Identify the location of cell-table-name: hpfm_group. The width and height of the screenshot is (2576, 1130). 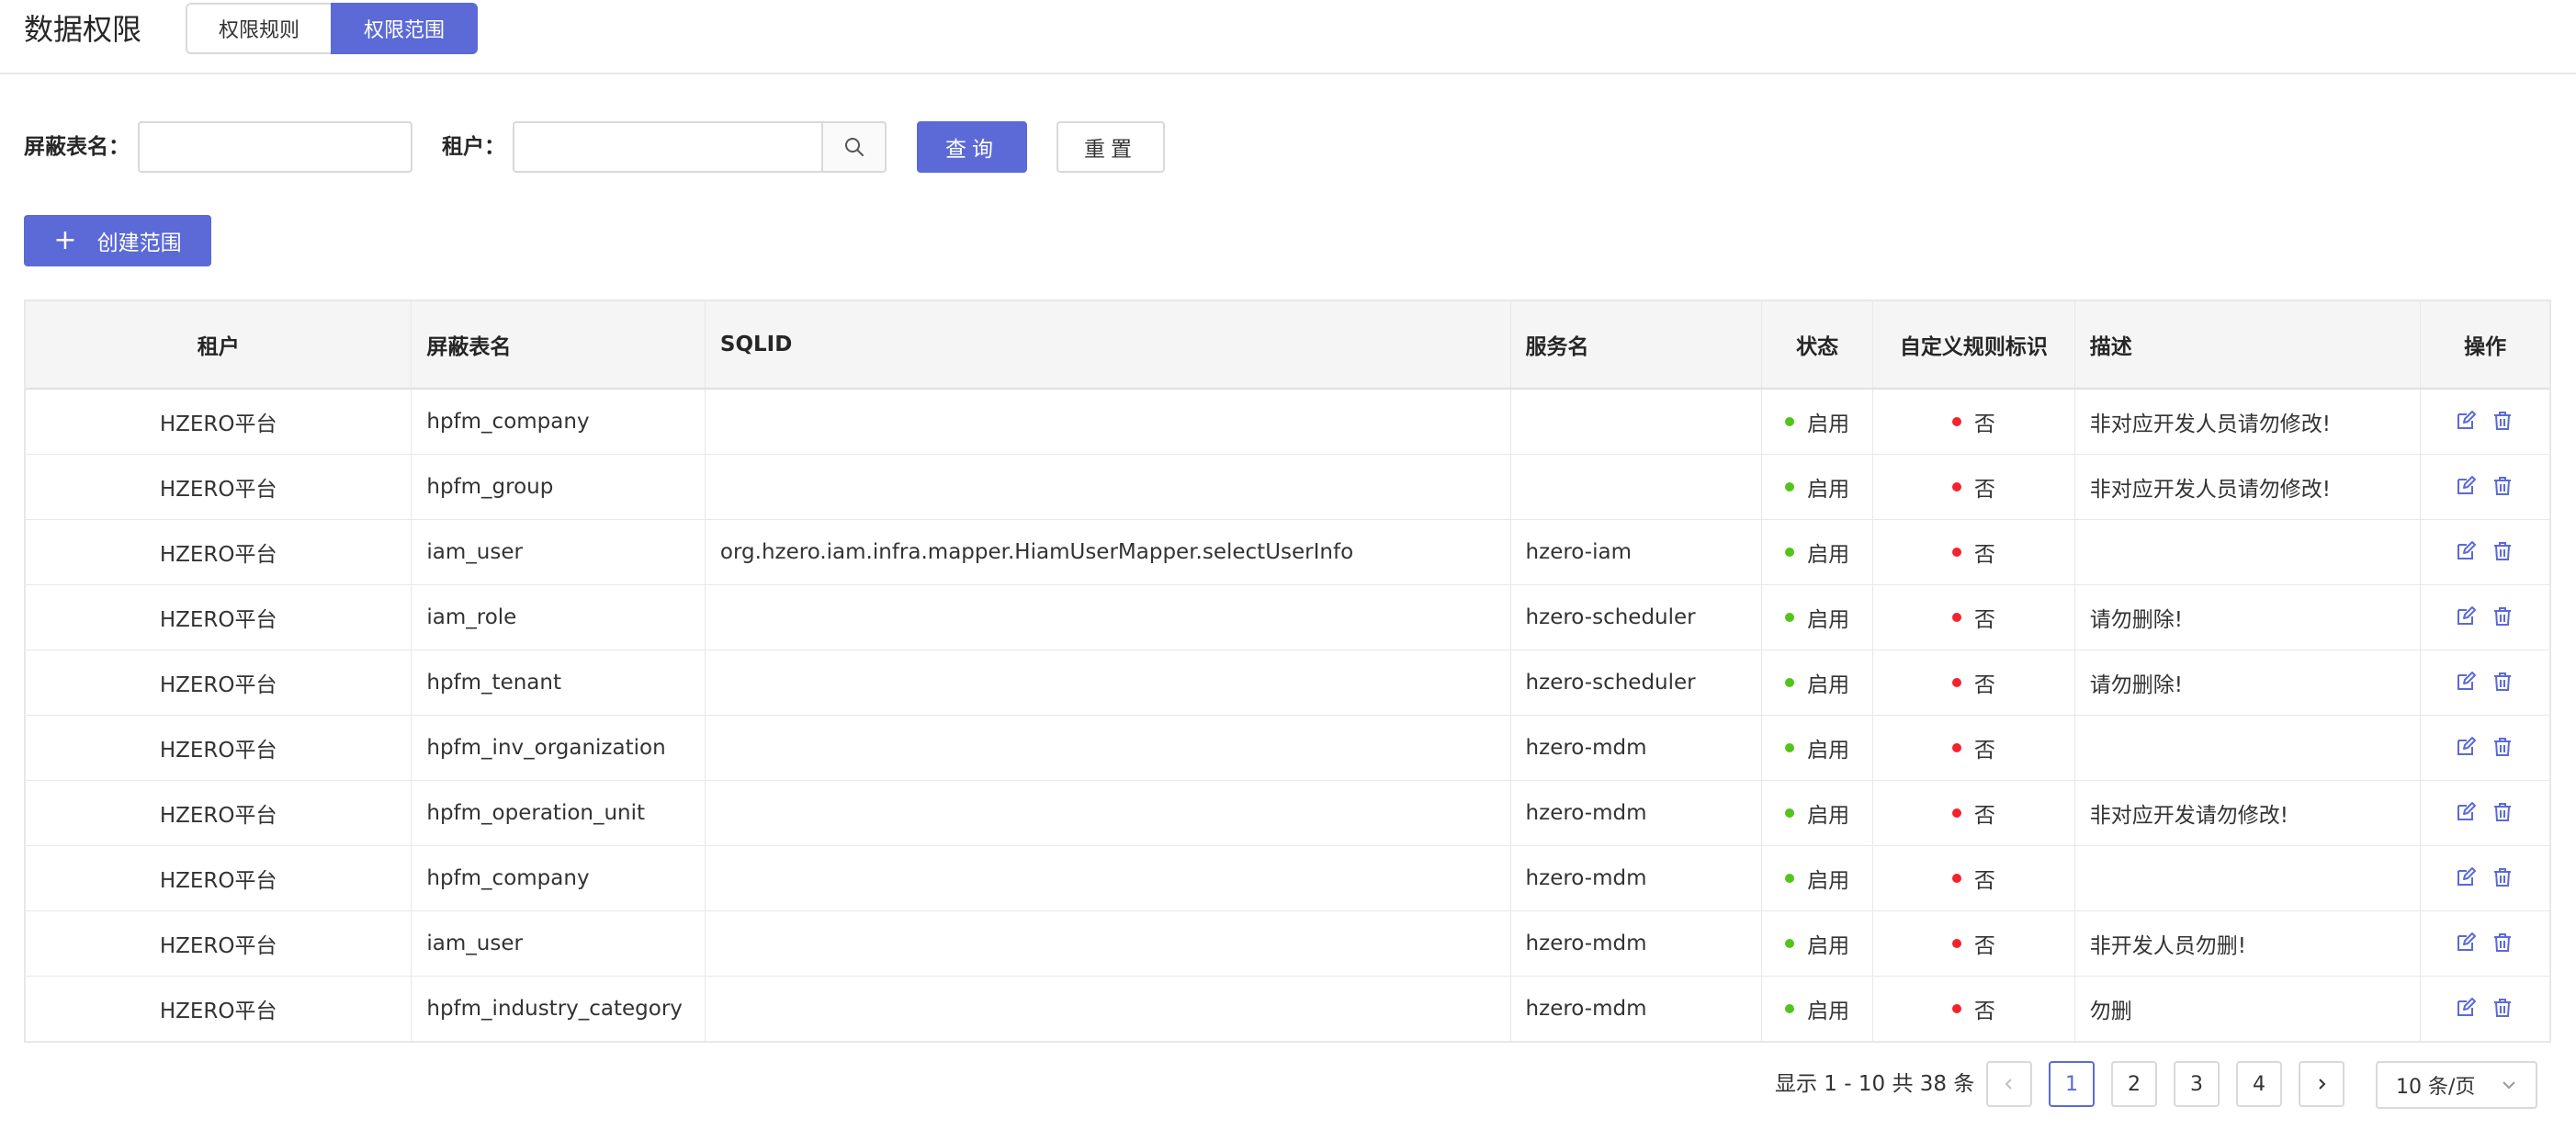
(559, 487).